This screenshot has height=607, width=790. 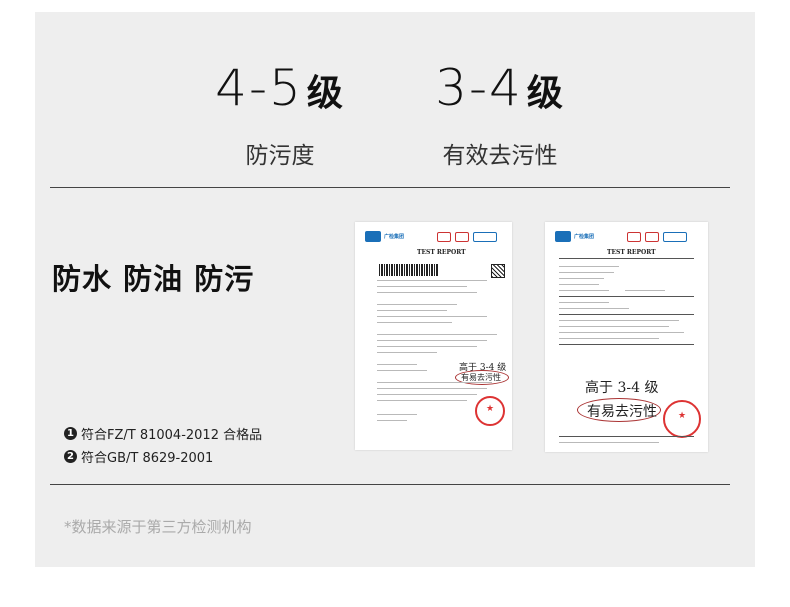 What do you see at coordinates (409, 270) in the screenshot?
I see `barcode-icon` at bounding box center [409, 270].